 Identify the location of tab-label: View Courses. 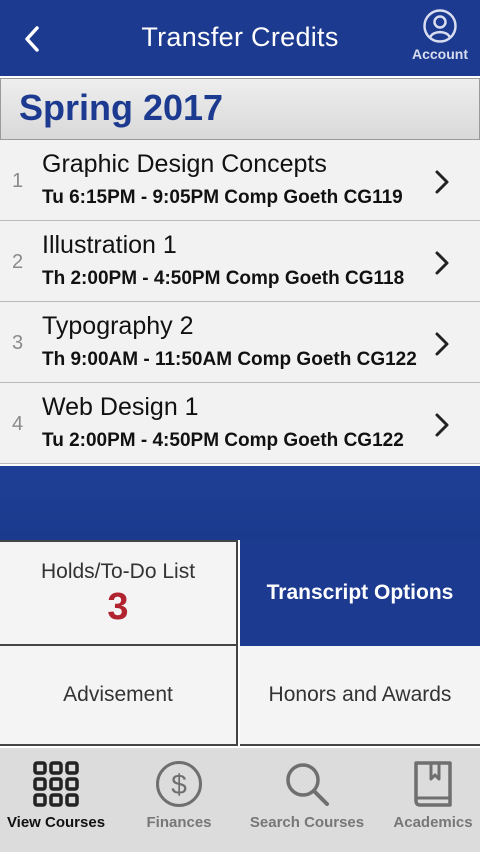
(56, 822).